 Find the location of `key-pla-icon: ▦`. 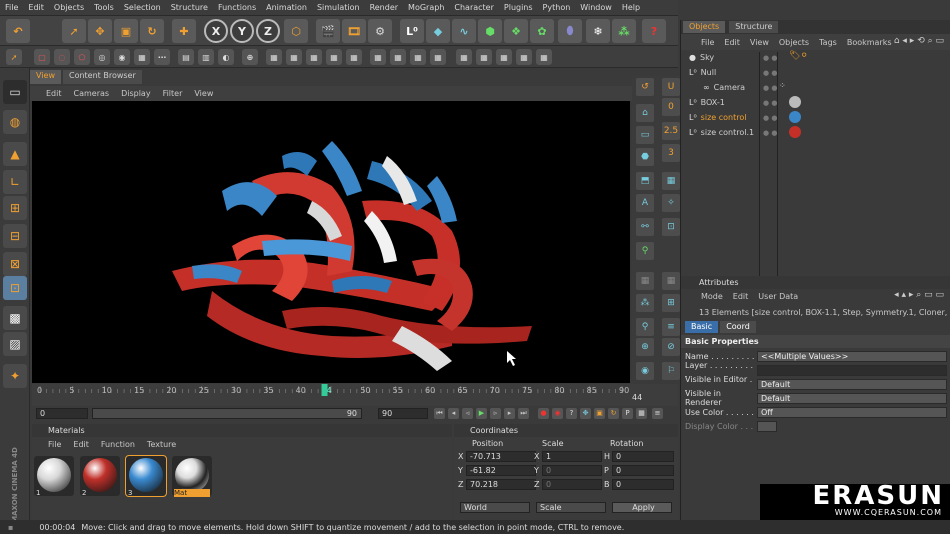

key-pla-icon: ▦ is located at coordinates (641, 413).